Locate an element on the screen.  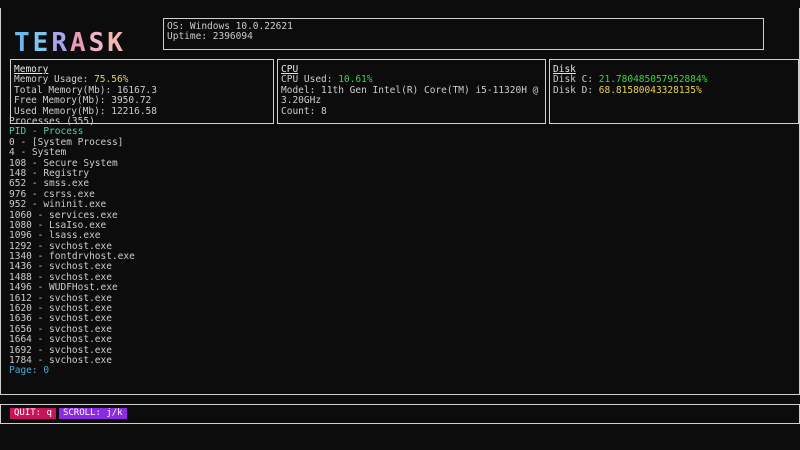
disk-c-label: Disk C: is located at coordinates (576, 80).